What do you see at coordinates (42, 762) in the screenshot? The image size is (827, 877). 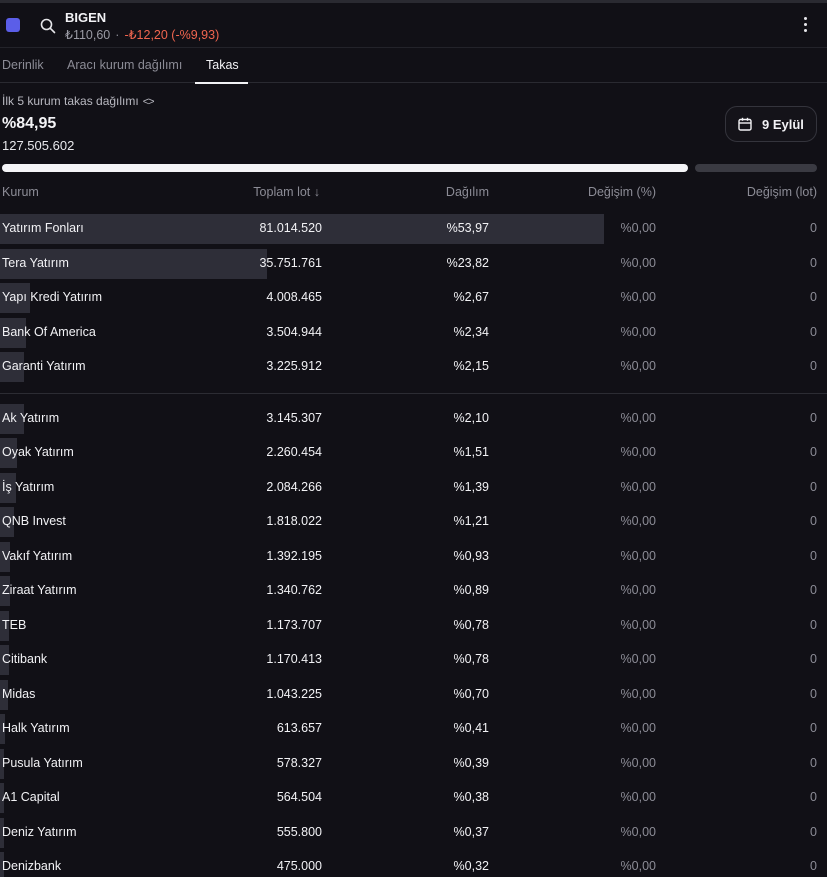 I see `broker-name: Pusula Yatırım` at bounding box center [42, 762].